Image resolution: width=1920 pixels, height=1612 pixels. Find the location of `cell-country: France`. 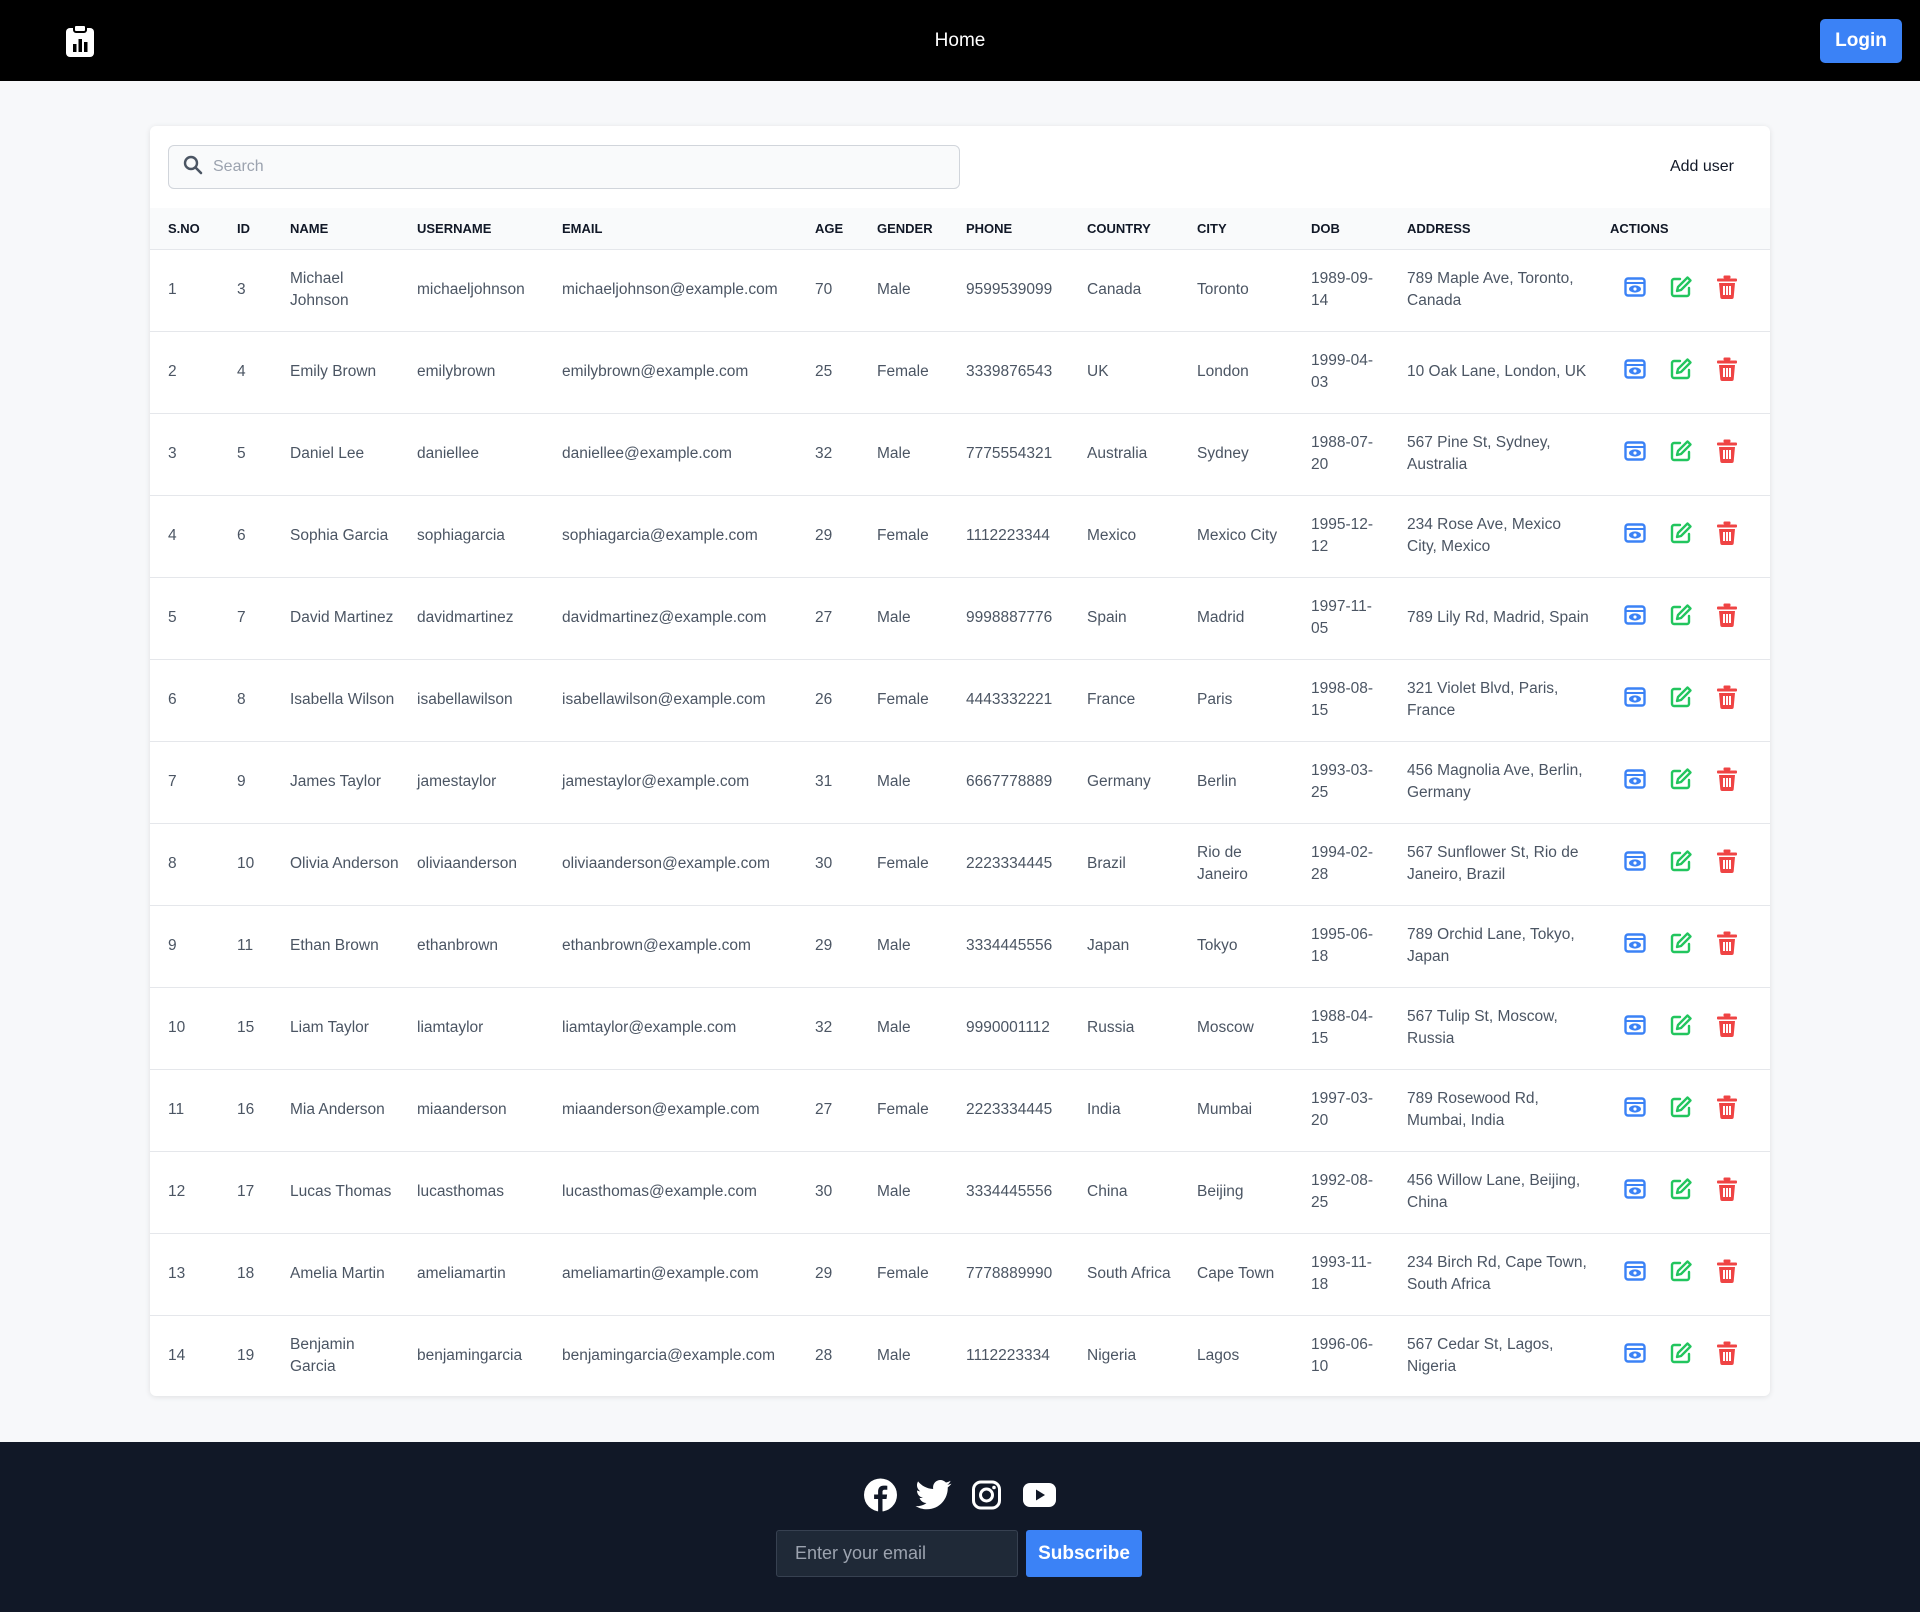

cell-country: France is located at coordinates (1111, 699).